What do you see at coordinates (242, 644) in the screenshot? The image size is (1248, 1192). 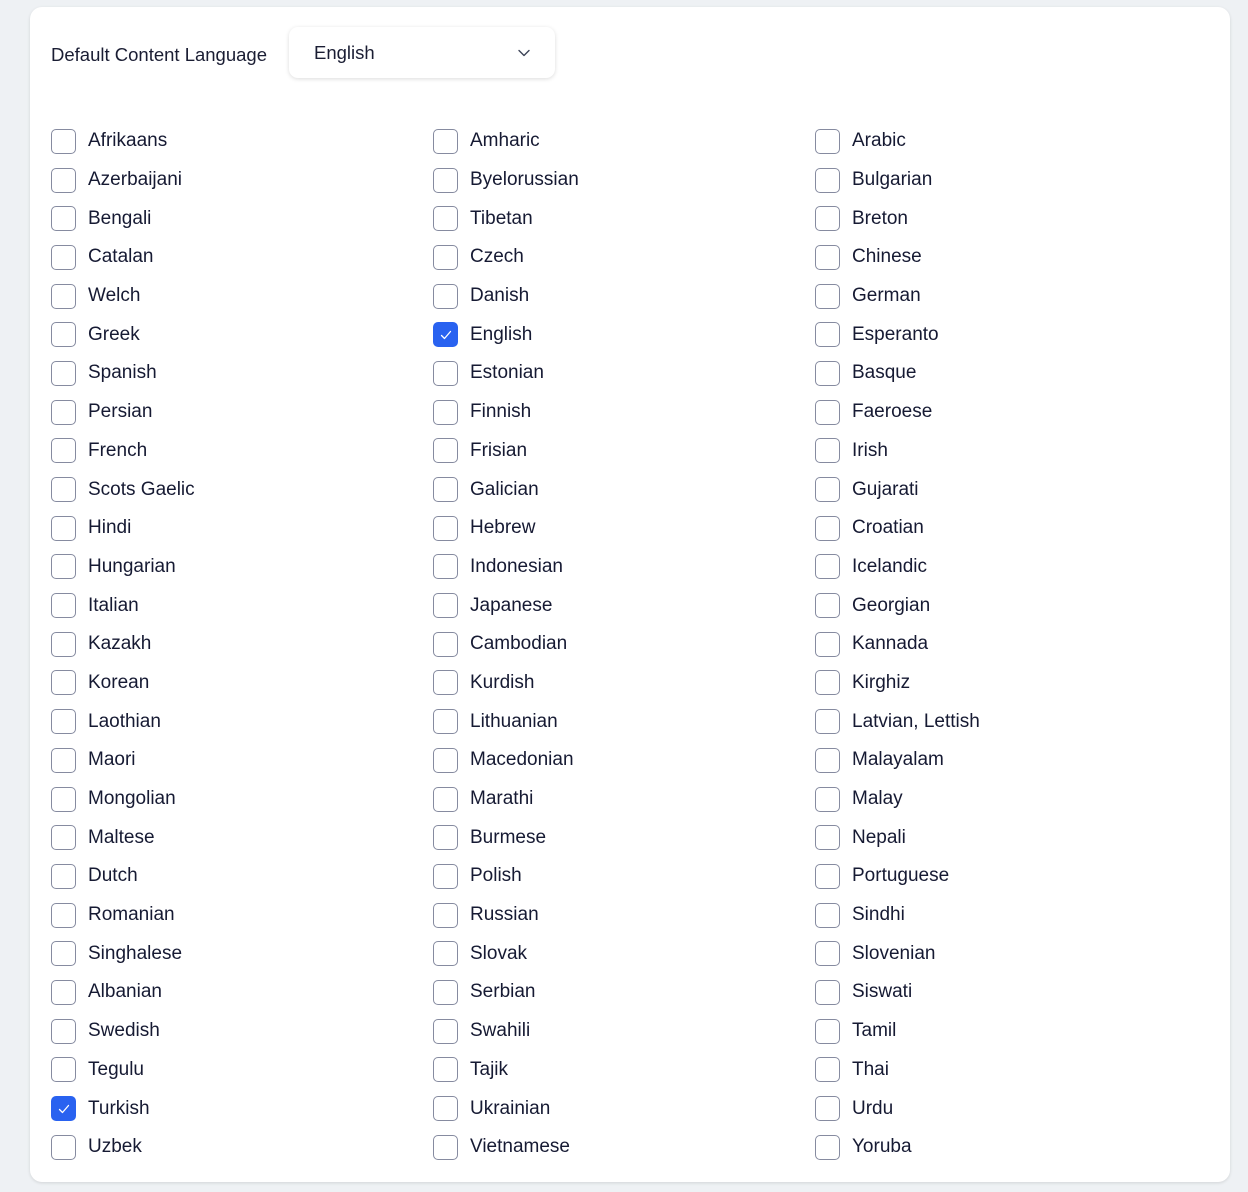 I see `language-option: Kazakh` at bounding box center [242, 644].